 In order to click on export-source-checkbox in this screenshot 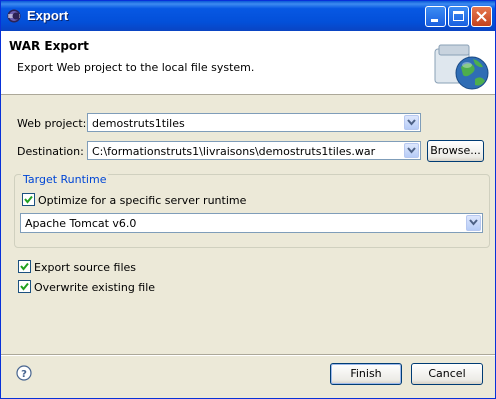, I will do `click(24, 266)`.